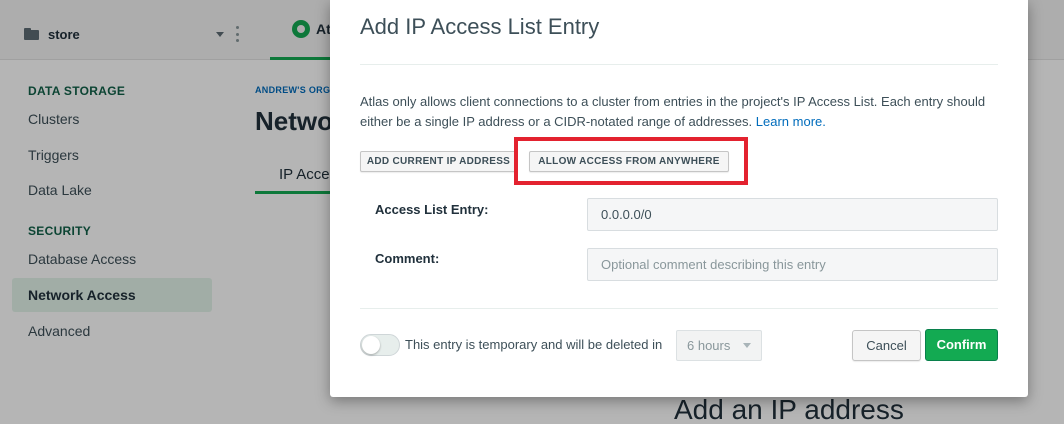 The image size is (1064, 424). I want to click on learn-more-link: Learn more., so click(791, 121).